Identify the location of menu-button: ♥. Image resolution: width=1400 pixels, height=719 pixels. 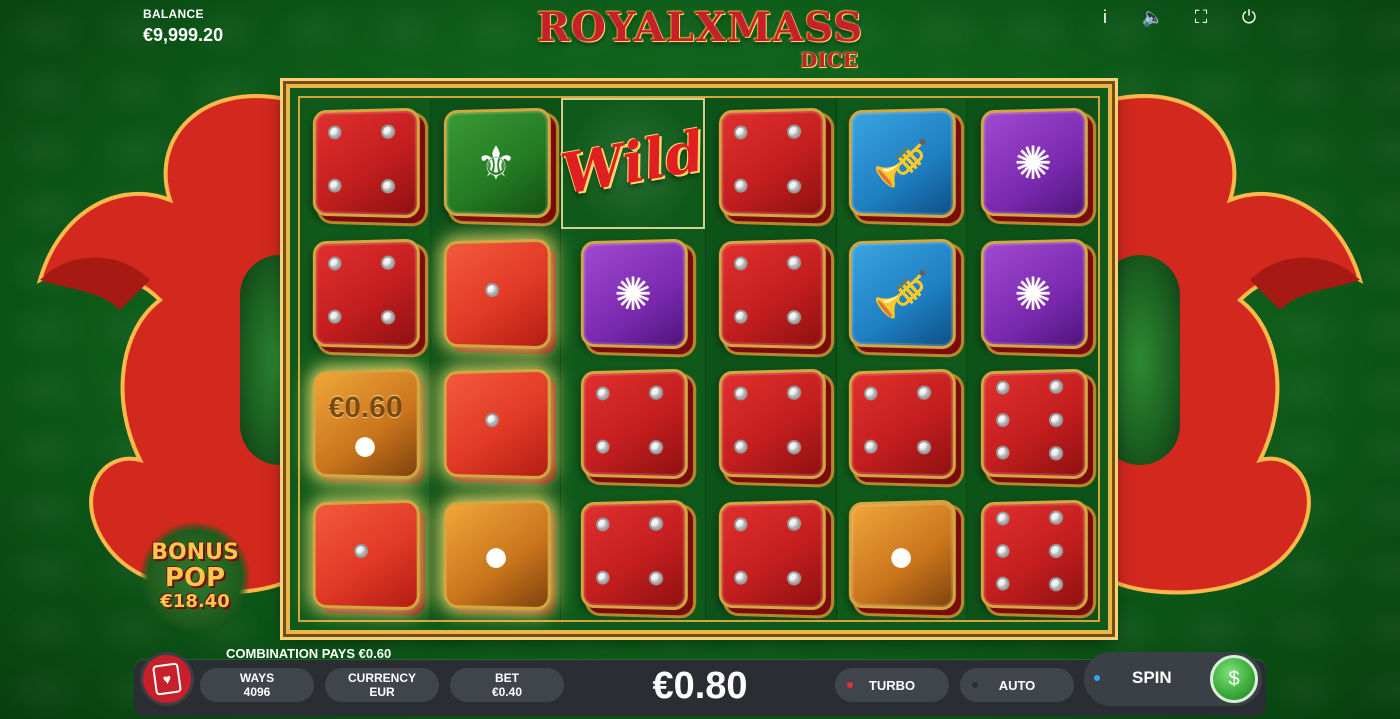
(167, 679).